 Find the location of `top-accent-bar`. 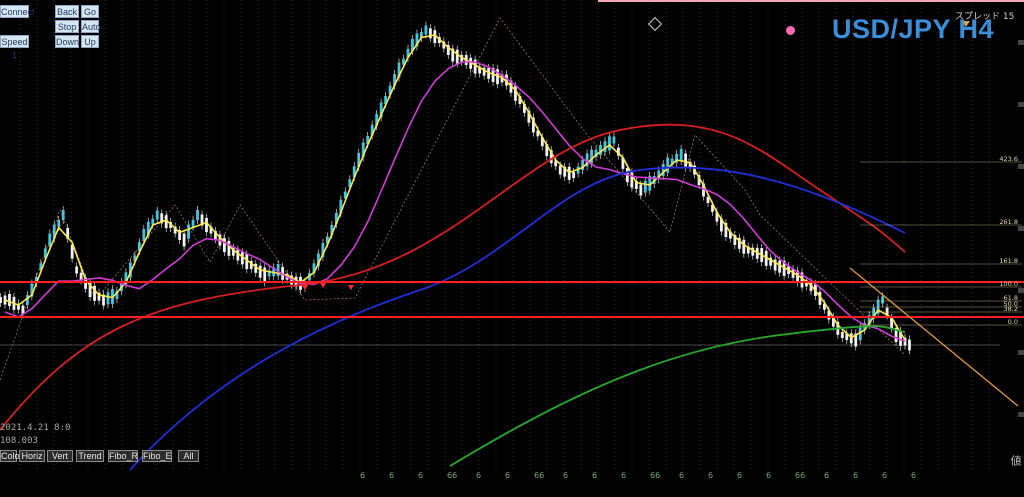

top-accent-bar is located at coordinates (811, 1).